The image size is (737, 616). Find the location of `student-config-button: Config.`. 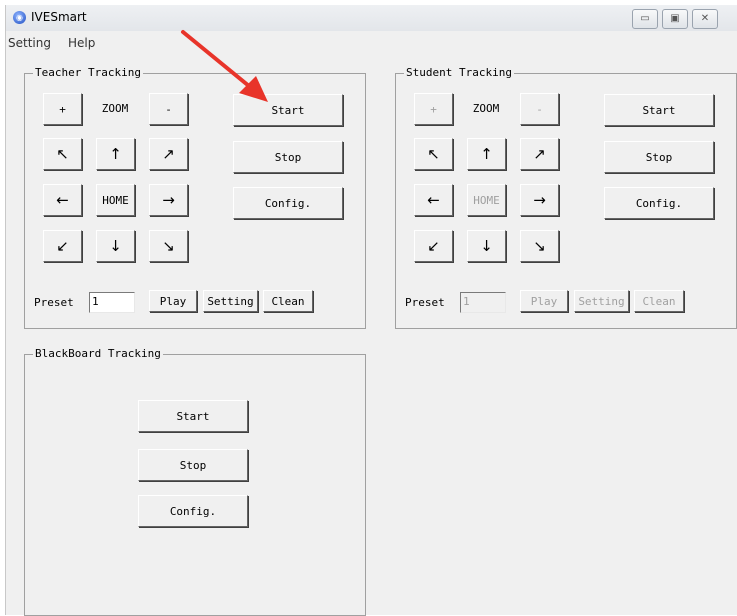

student-config-button: Config. is located at coordinates (659, 203).